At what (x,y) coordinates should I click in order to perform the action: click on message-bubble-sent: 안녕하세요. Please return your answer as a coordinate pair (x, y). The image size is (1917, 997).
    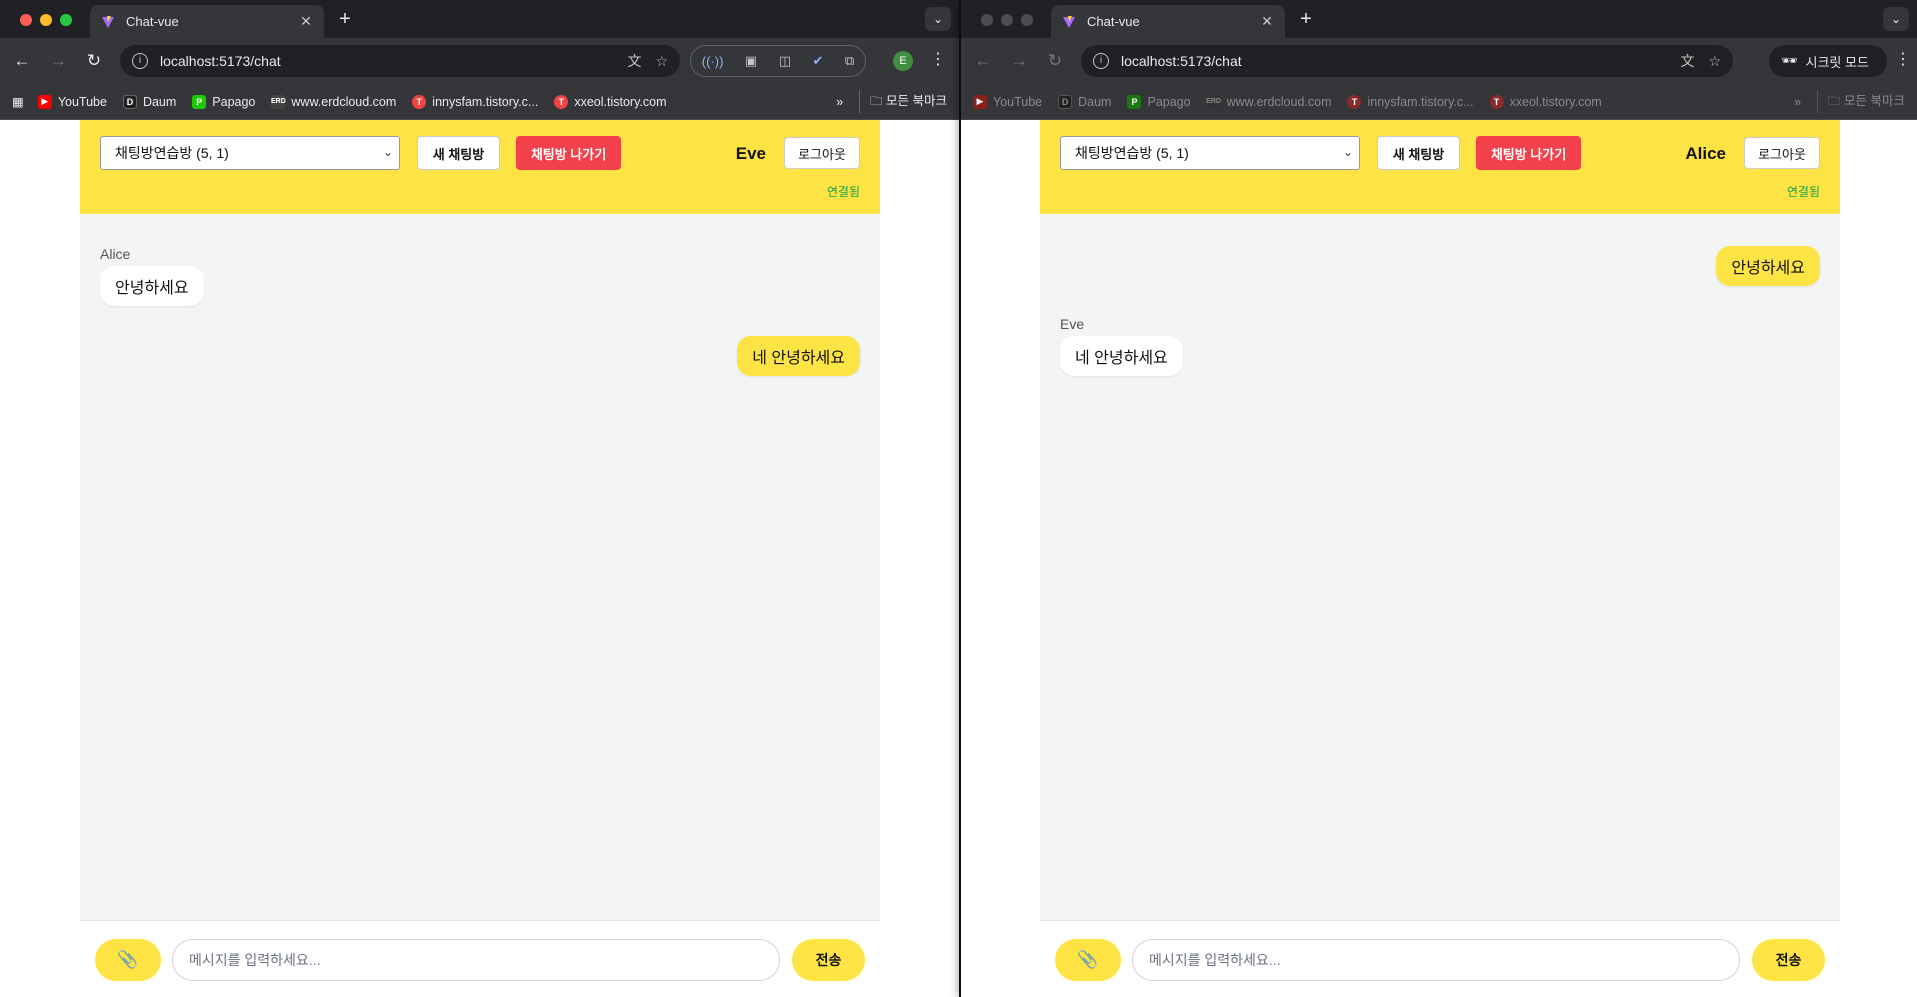
    Looking at the image, I should click on (1768, 266).